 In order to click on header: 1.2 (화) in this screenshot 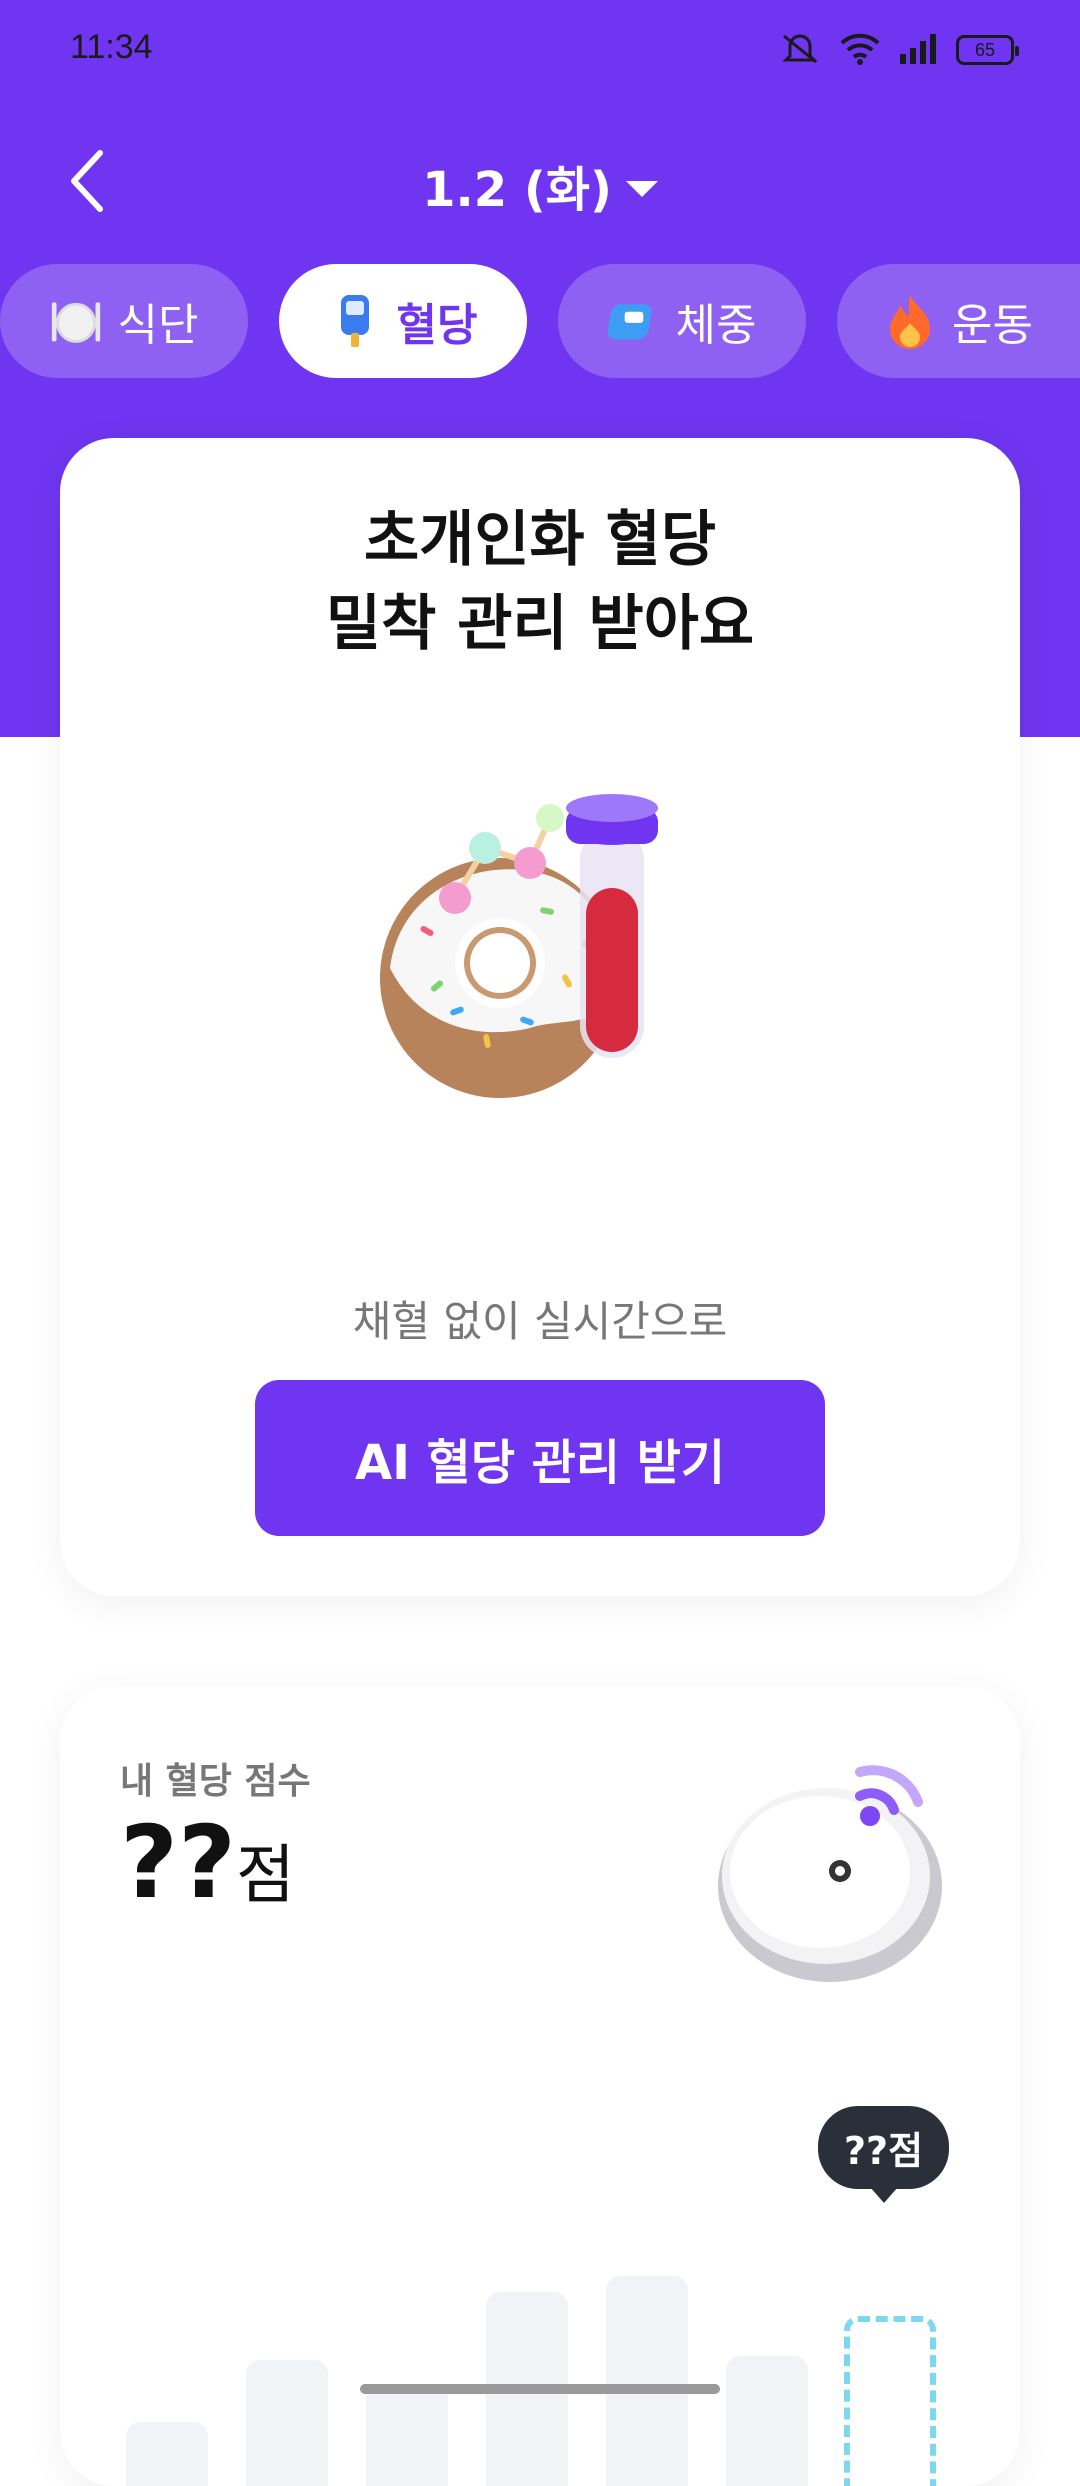, I will do `click(540, 180)`.